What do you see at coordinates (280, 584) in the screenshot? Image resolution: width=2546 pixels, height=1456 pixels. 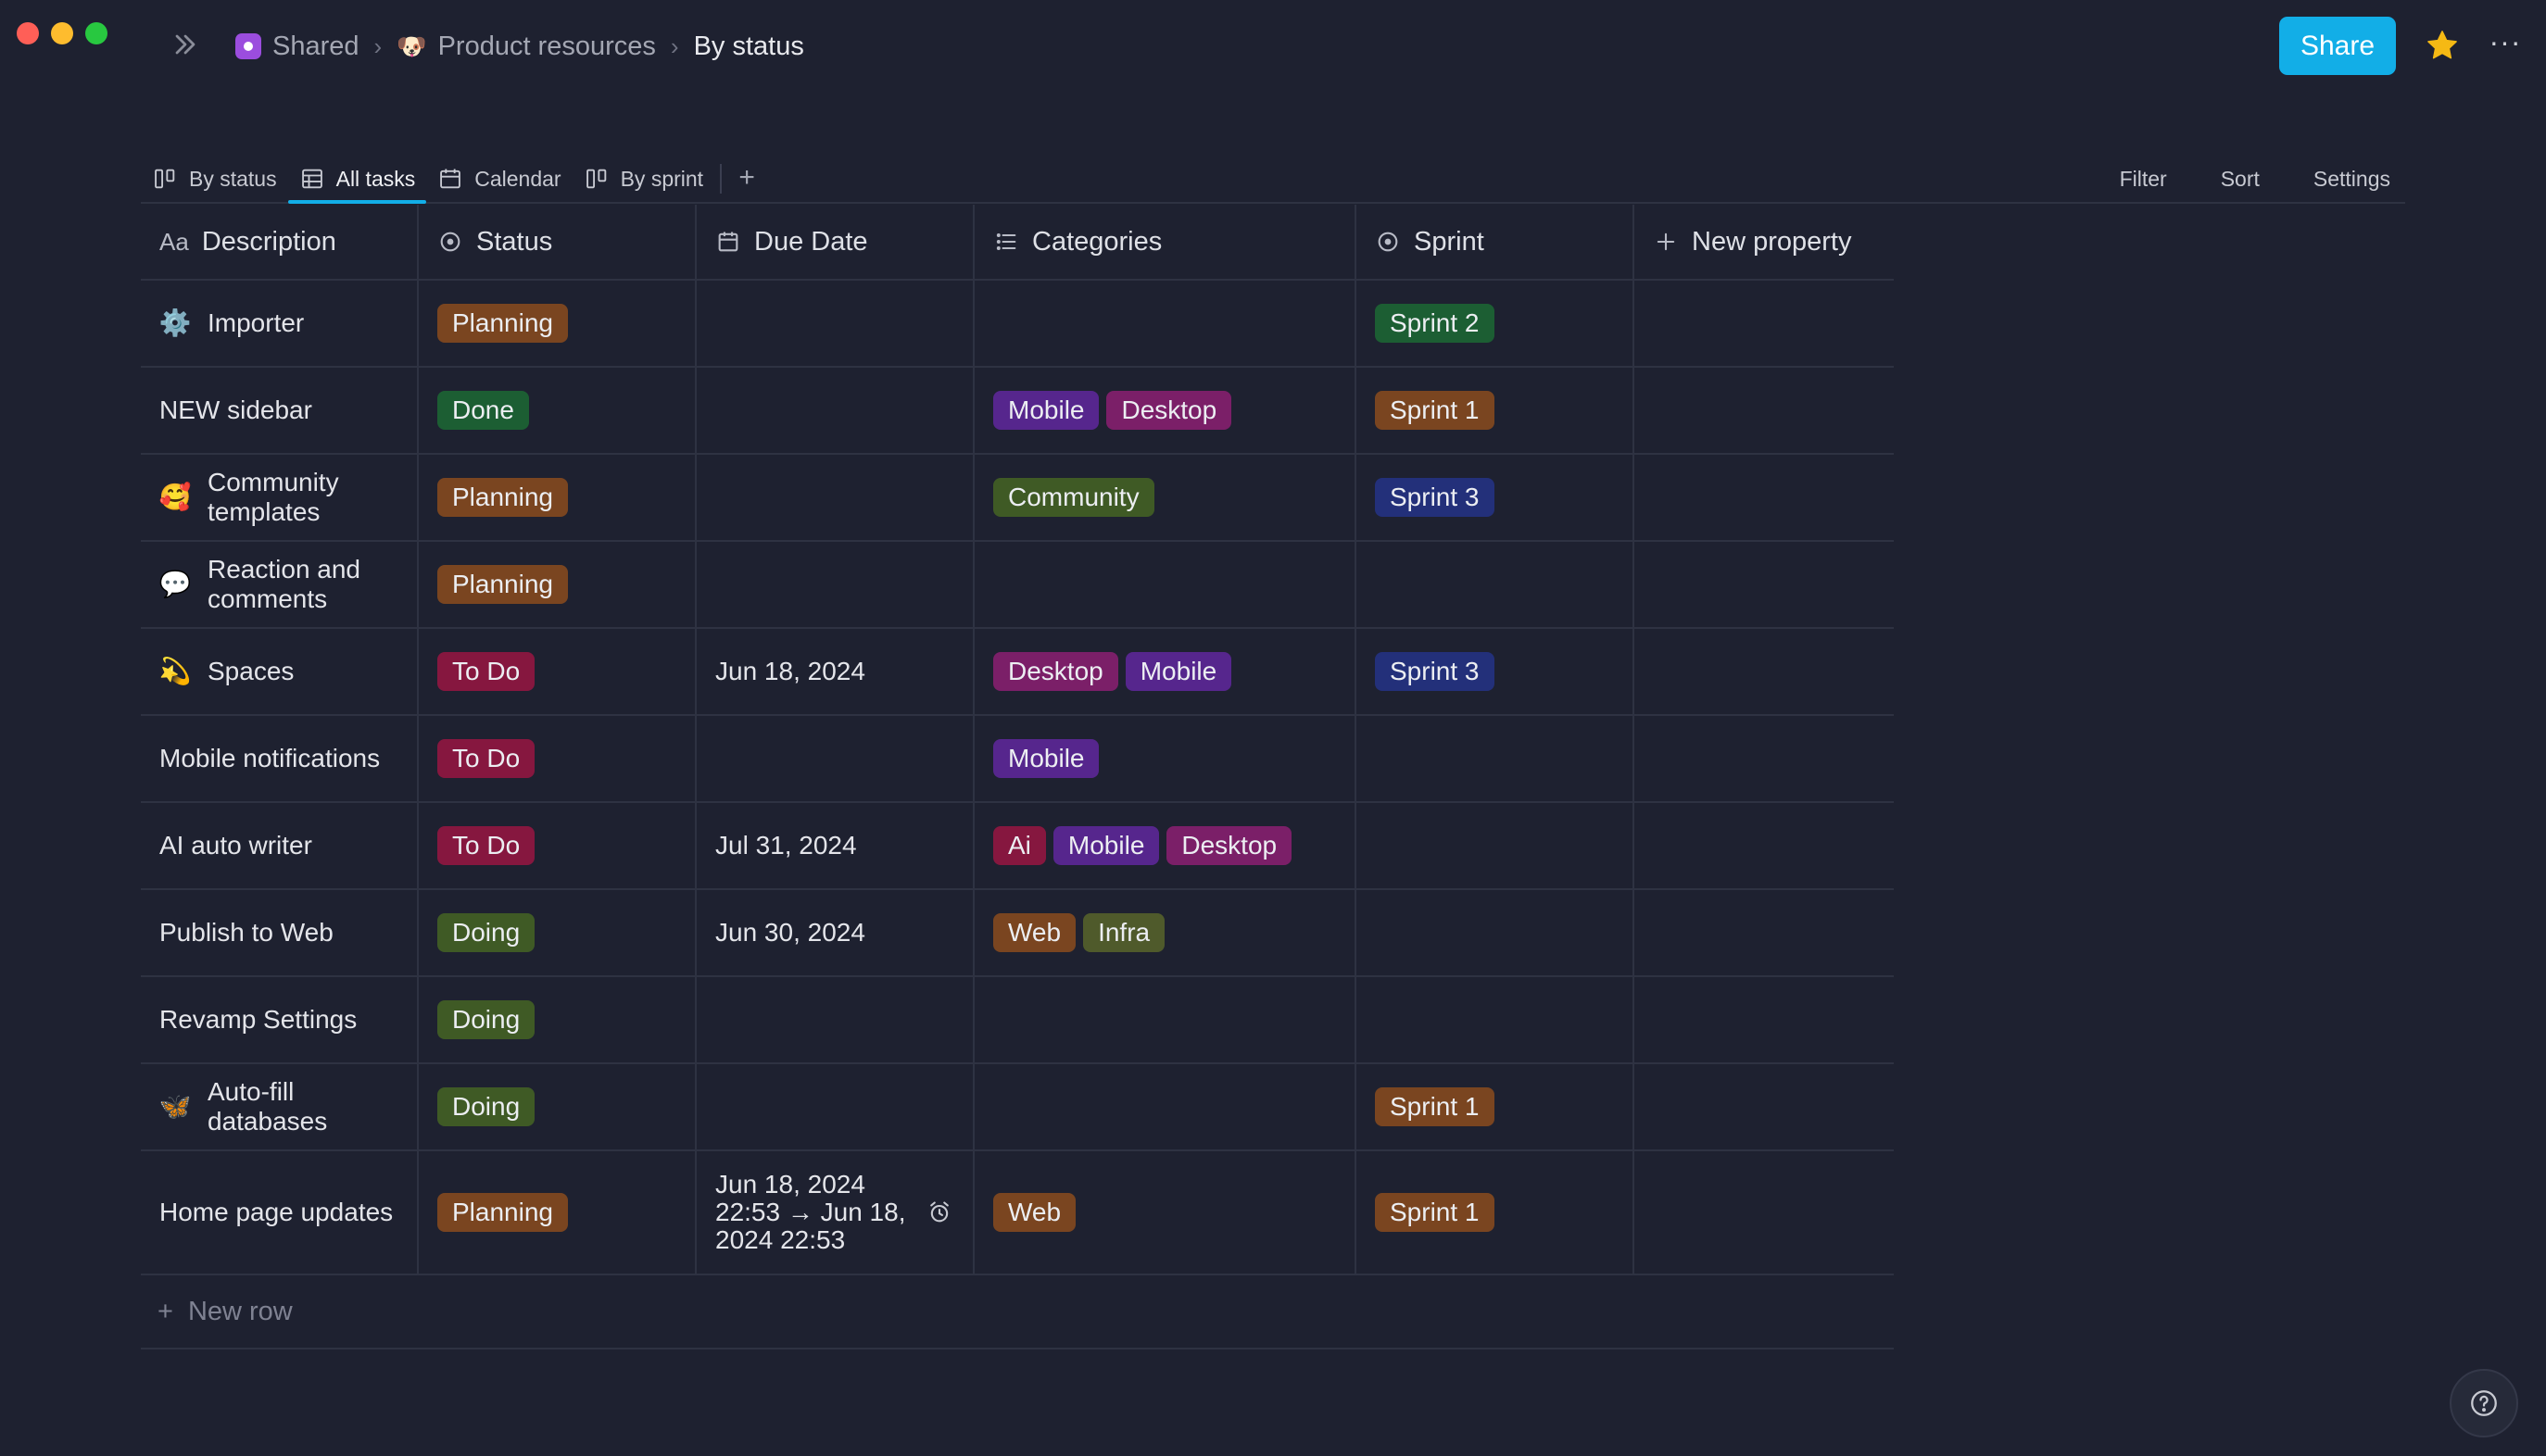 I see `description-cell: 💬 Reaction and comments` at bounding box center [280, 584].